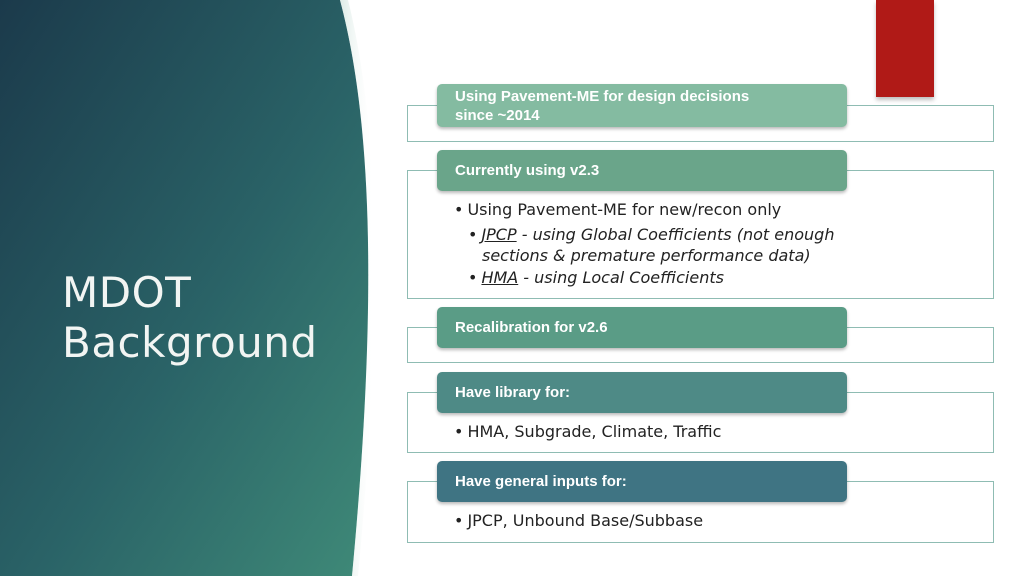 The height and width of the screenshot is (576, 1024). I want to click on section-2-bullet: • Using Pavement-ME for new/recon only, so click(617, 209).